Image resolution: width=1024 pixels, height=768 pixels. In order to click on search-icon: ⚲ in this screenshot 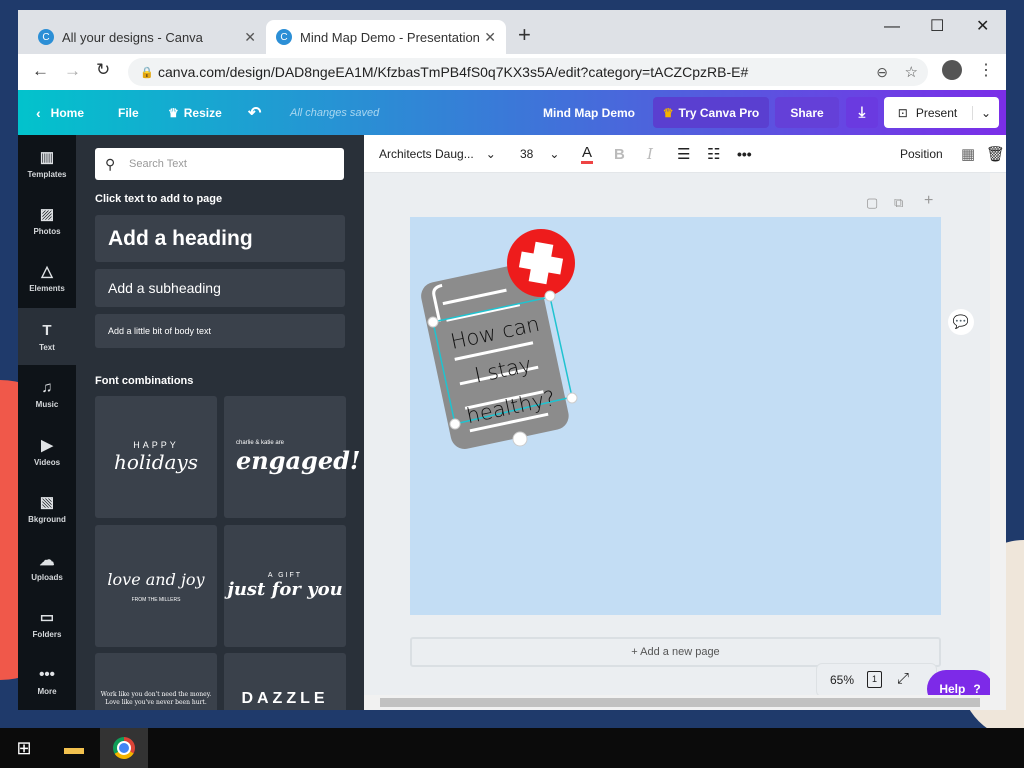, I will do `click(110, 163)`.